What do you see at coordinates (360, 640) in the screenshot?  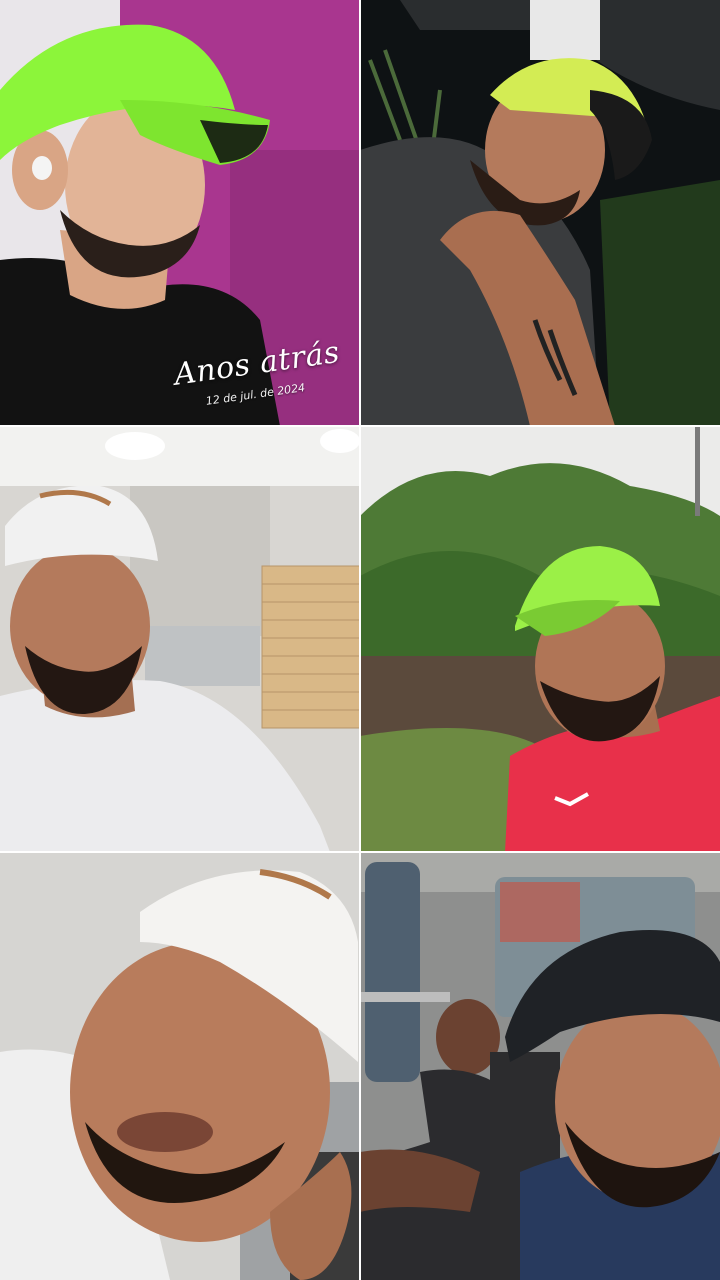 I see `collage-divider-vertical` at bounding box center [360, 640].